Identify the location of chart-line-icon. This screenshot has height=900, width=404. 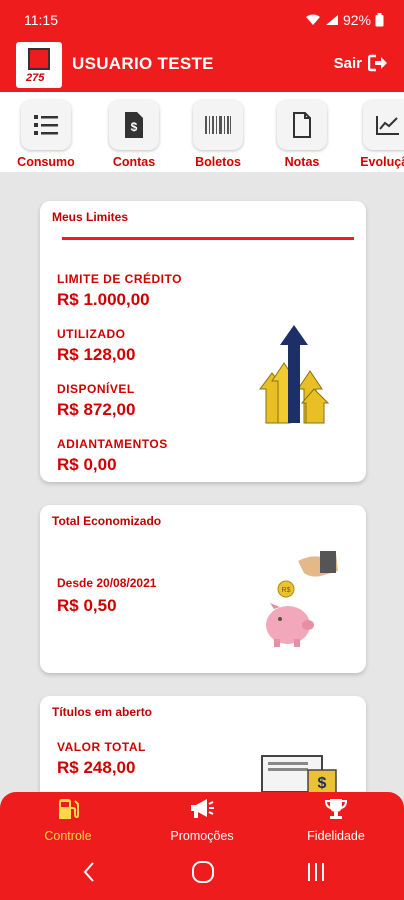
(387, 125).